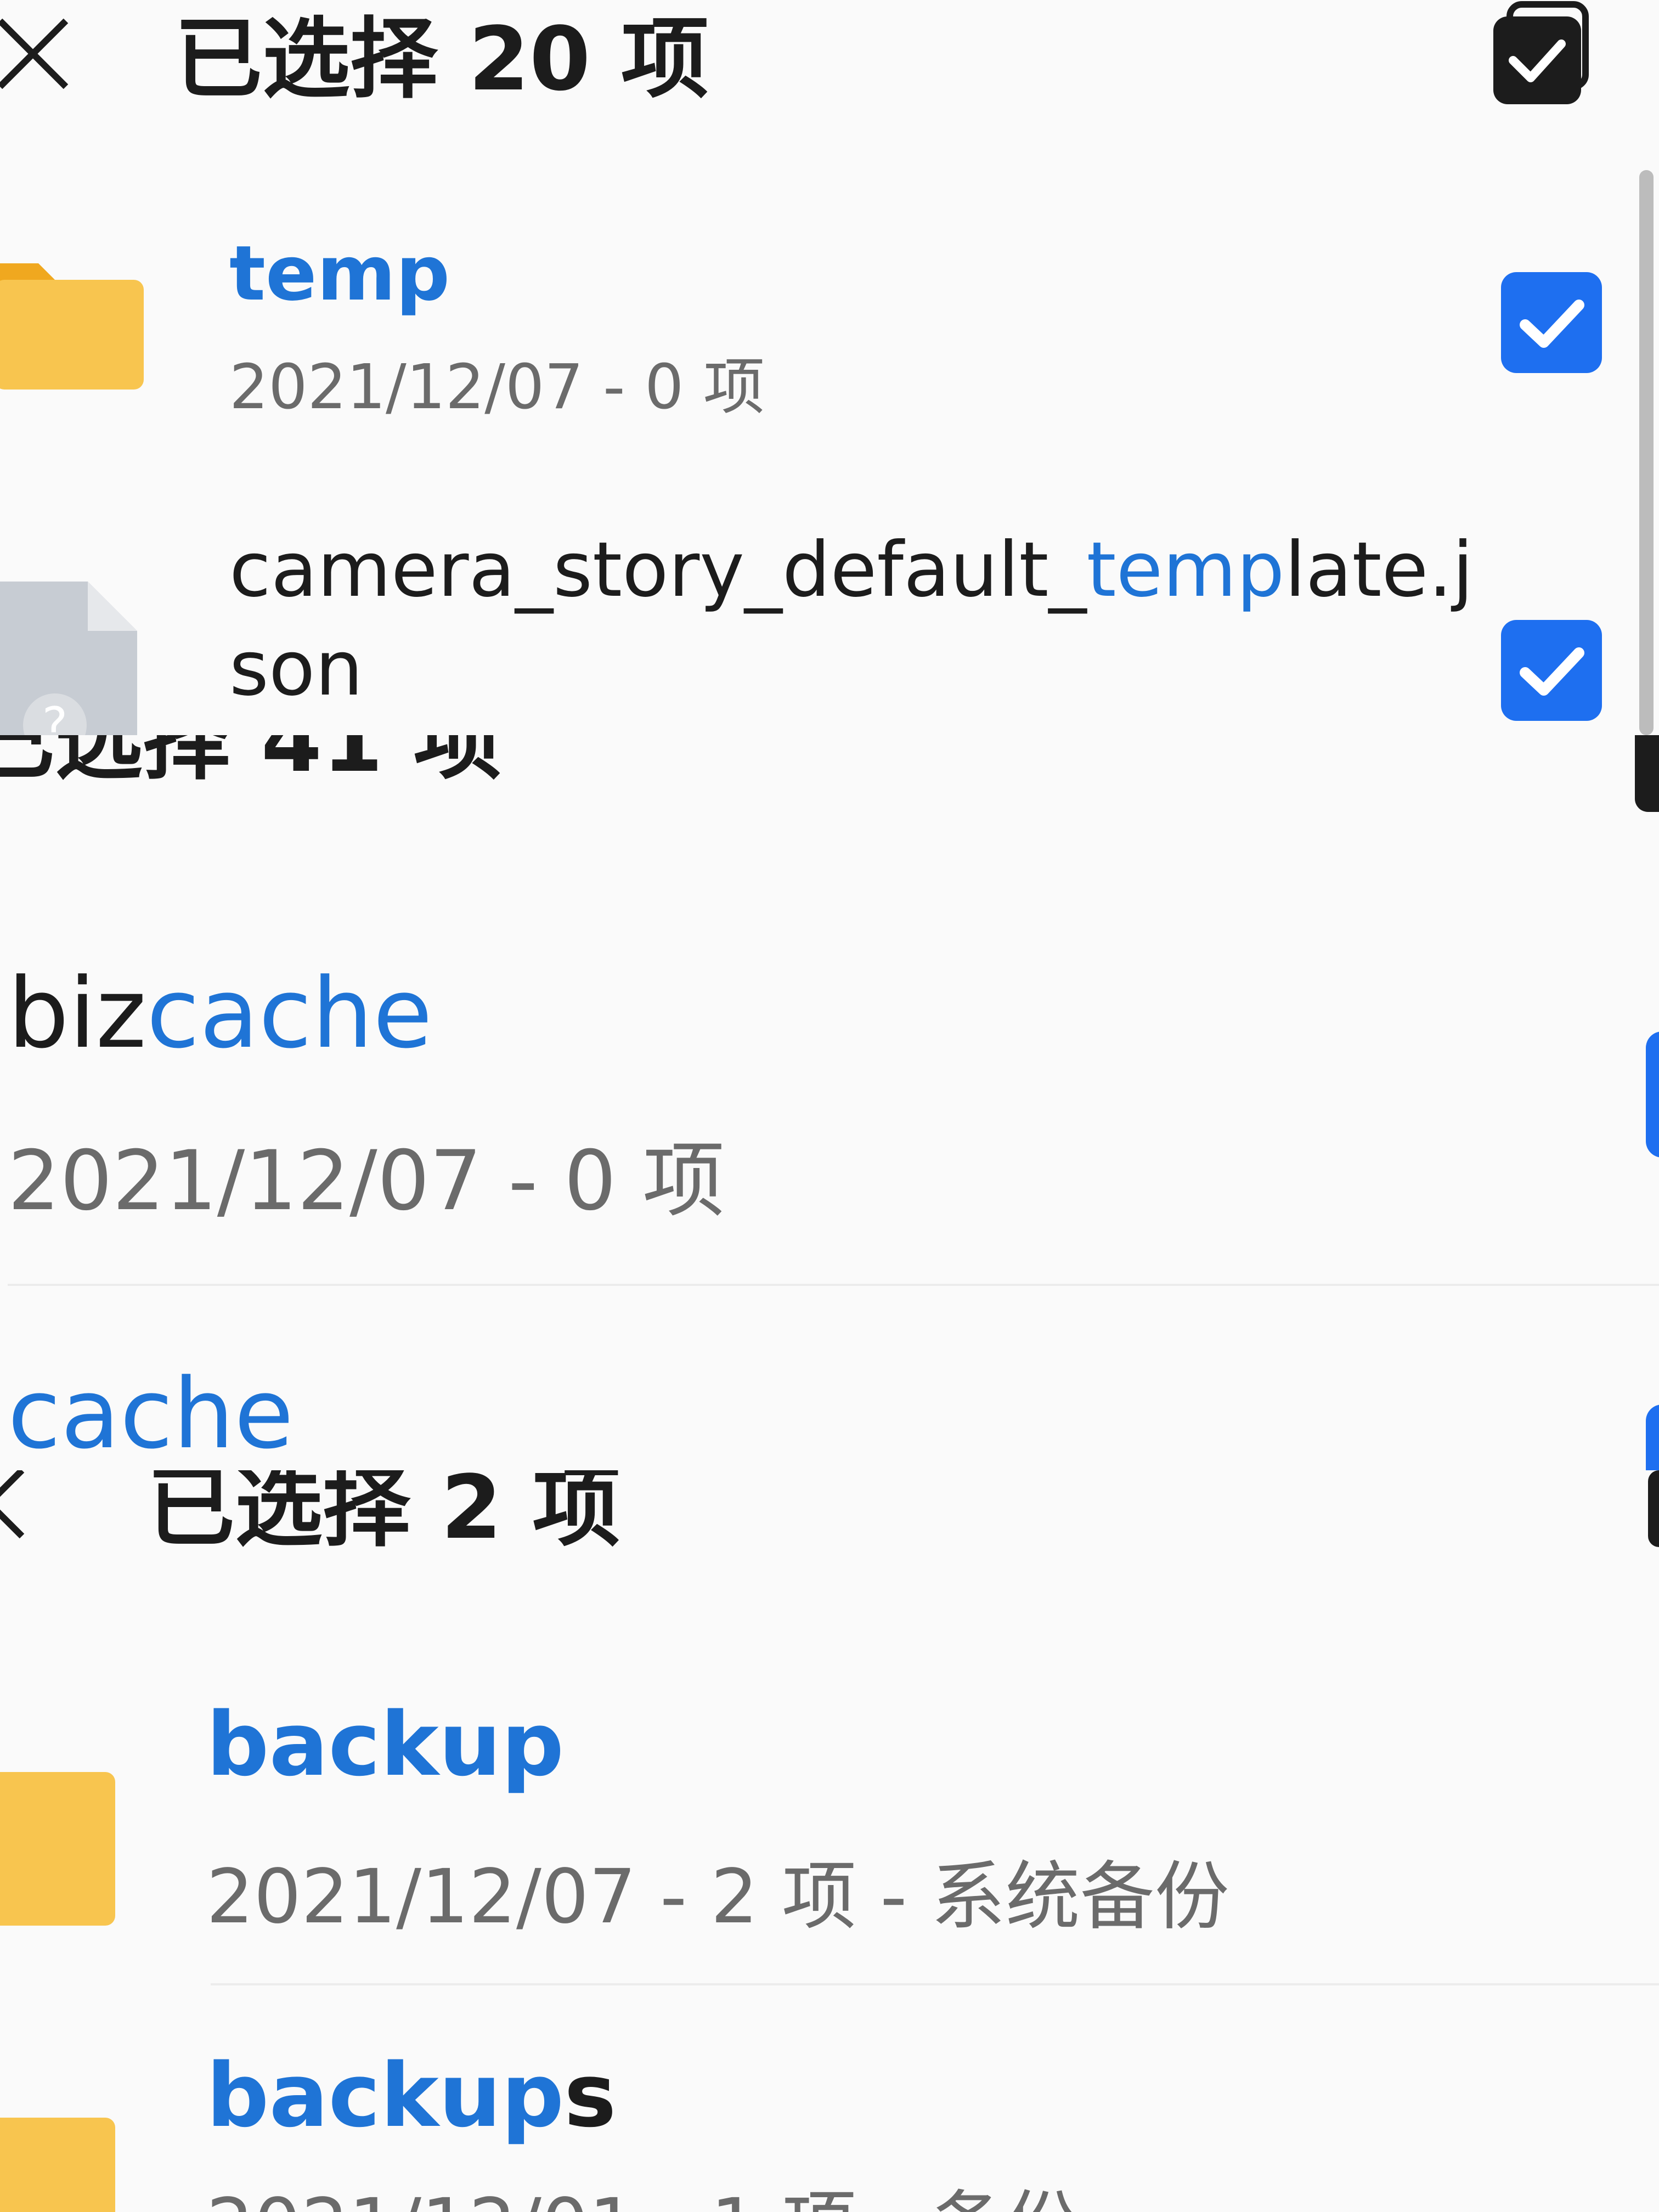 This screenshot has height=2212, width=1659. I want to click on selection-count-title: 已选择 41 项, so click(251, 763).